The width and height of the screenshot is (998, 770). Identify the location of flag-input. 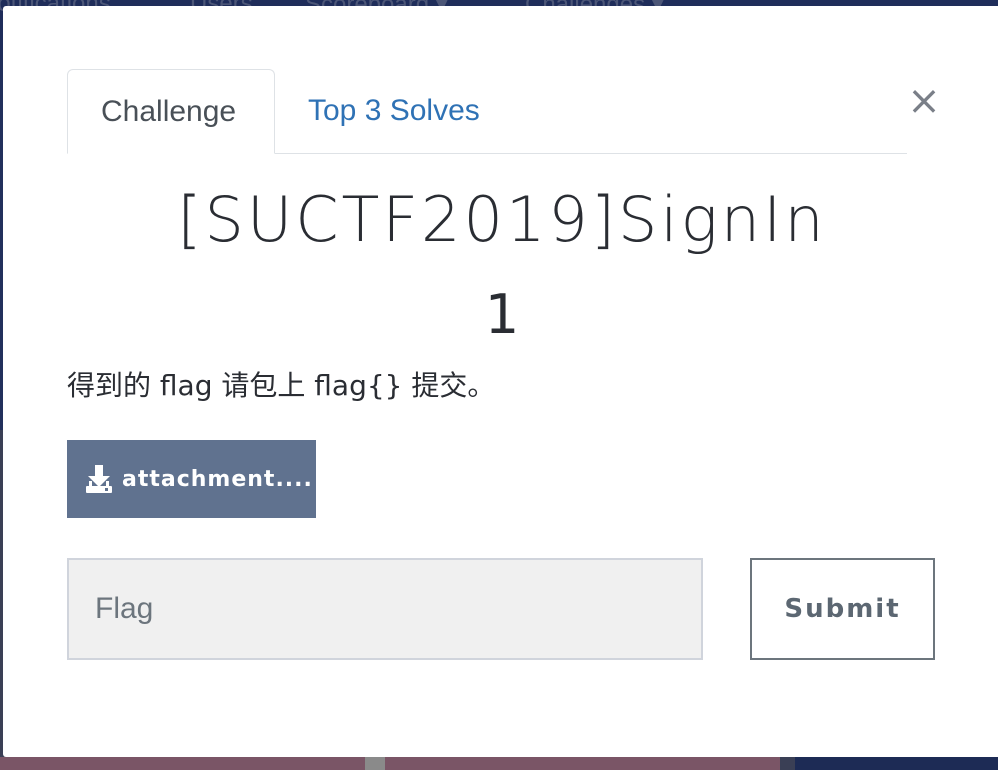
(385, 609).